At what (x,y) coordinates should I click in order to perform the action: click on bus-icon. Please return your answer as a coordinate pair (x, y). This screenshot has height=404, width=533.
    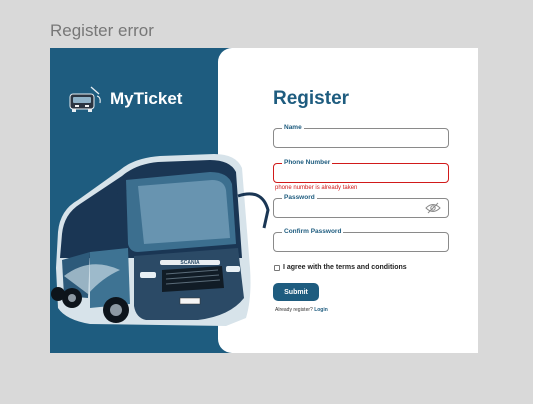
    Looking at the image, I should click on (85, 99).